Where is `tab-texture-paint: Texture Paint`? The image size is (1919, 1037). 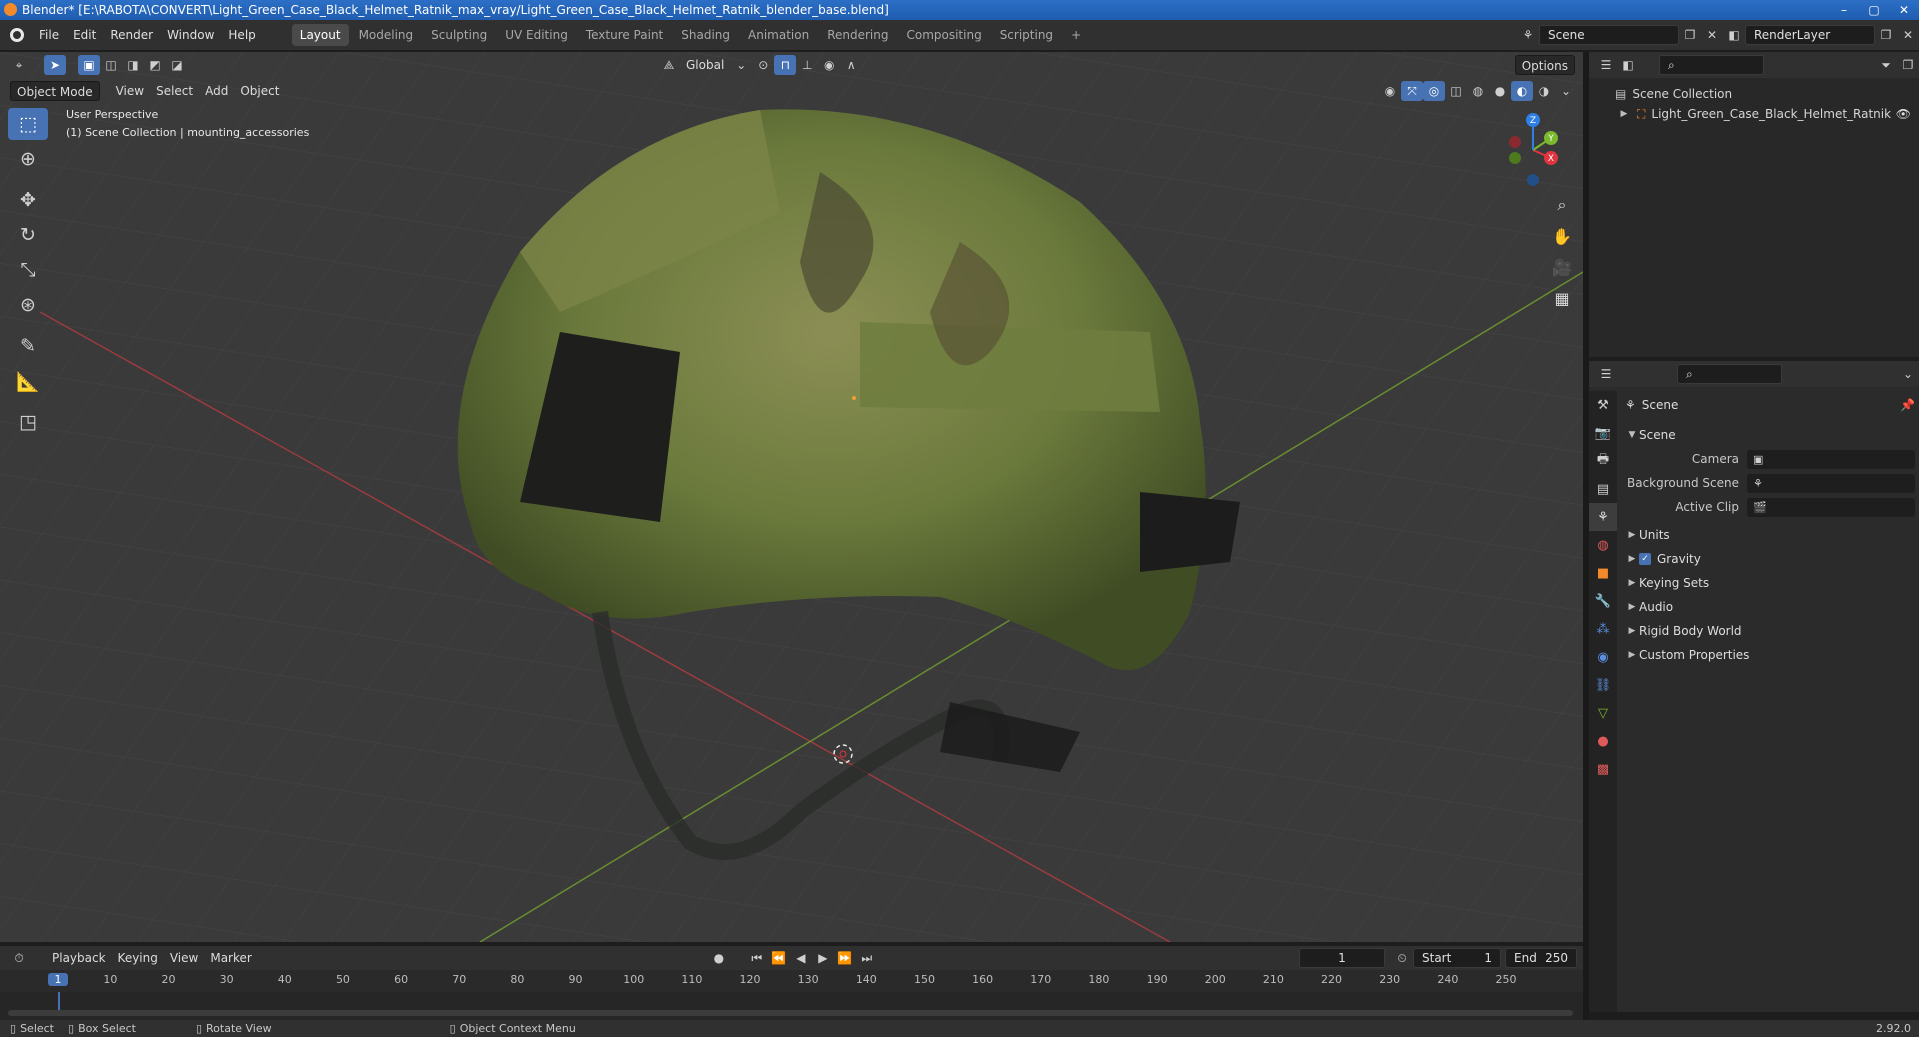 tab-texture-paint: Texture Paint is located at coordinates (624, 35).